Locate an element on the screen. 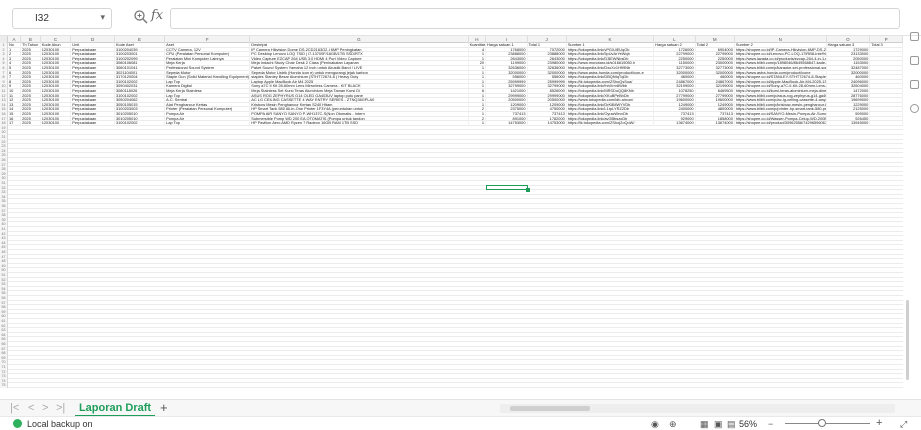 This screenshot has width=921, height=430. first-sheet-icon: |< is located at coordinates (14, 408).